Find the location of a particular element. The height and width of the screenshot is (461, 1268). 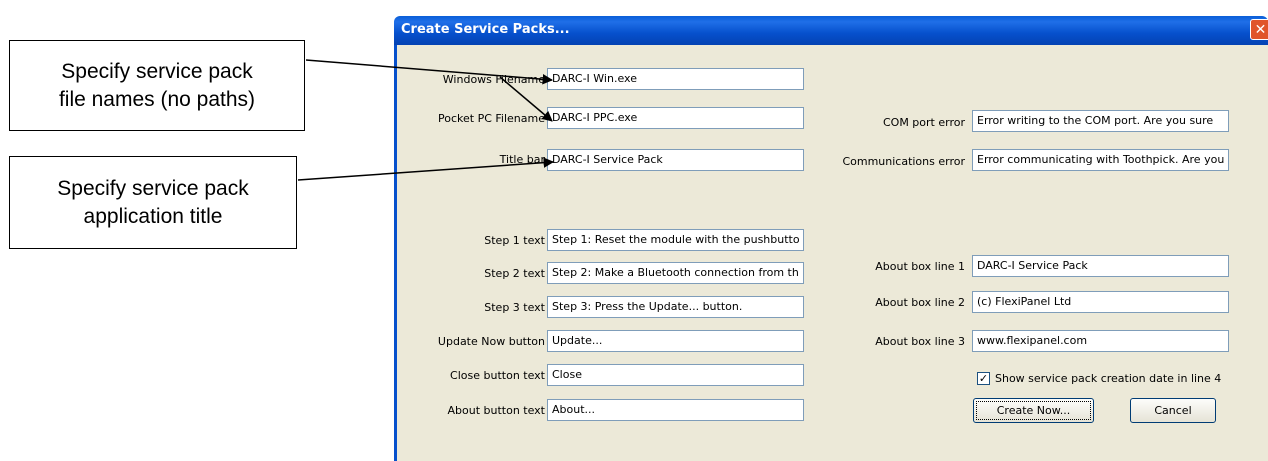

arrow-to-windows-filename is located at coordinates (429, 72).